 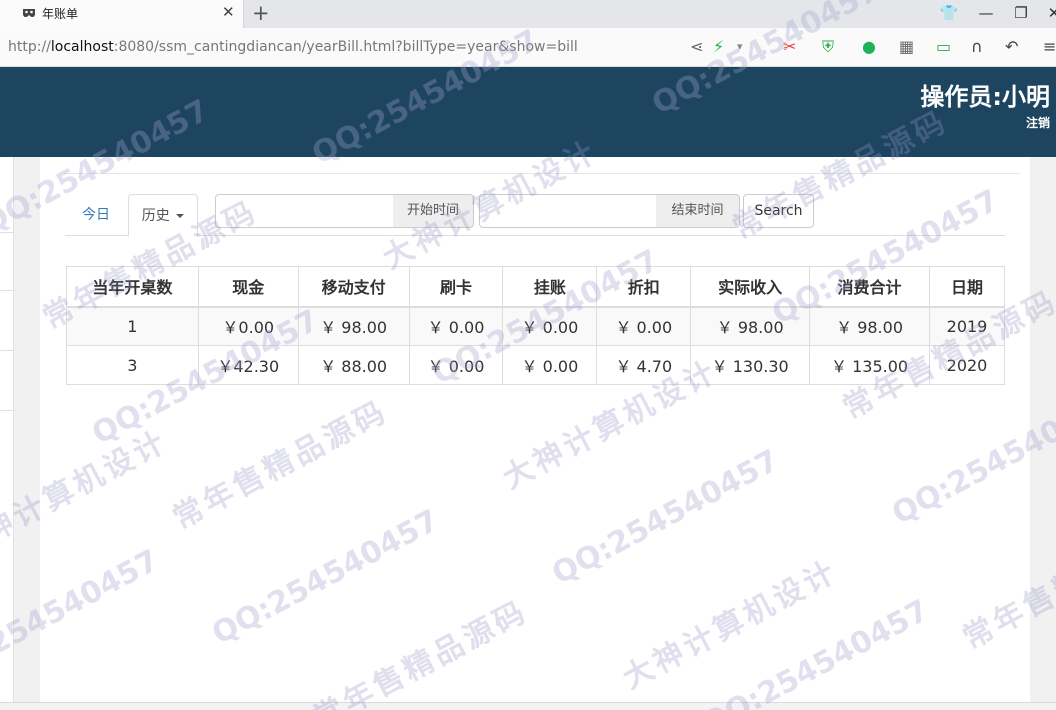 What do you see at coordinates (789, 46) in the screenshot?
I see `scissors-icon: ✂` at bounding box center [789, 46].